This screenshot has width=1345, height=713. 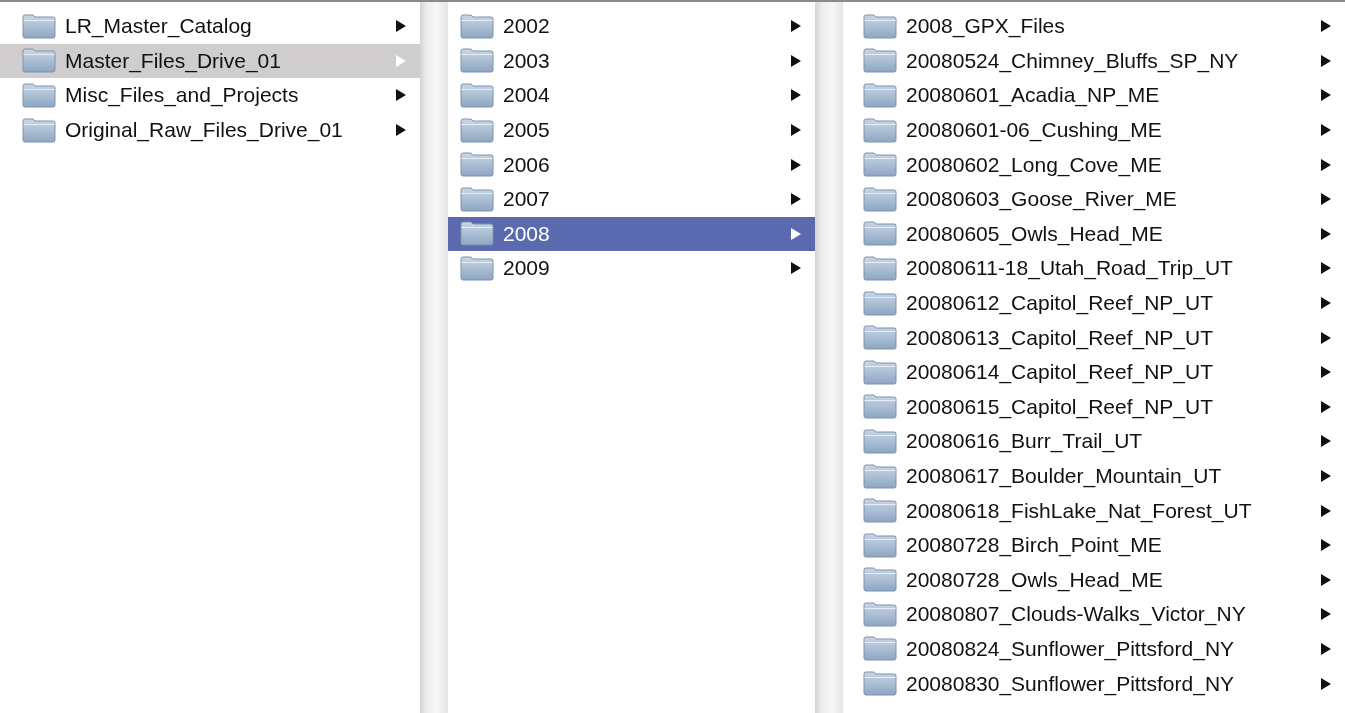 What do you see at coordinates (631, 130) in the screenshot?
I see `folder-item: 2005` at bounding box center [631, 130].